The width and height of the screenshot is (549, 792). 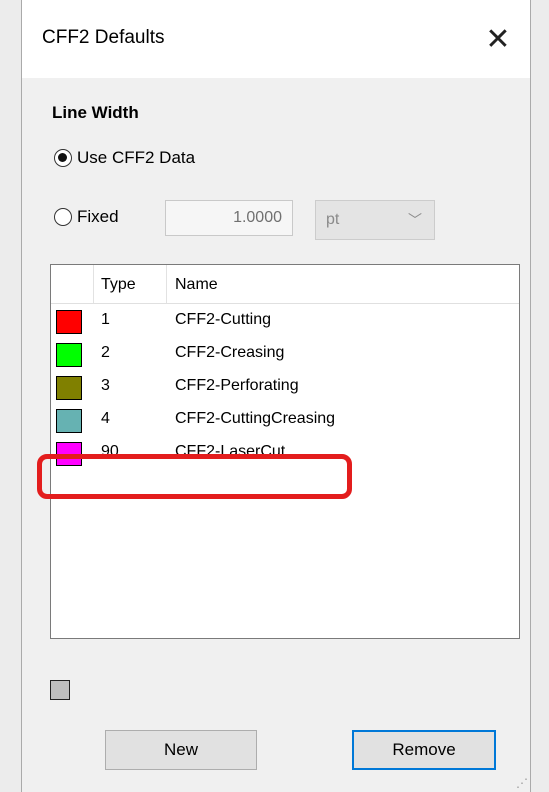 What do you see at coordinates (539, 396) in the screenshot?
I see `background-right-edge` at bounding box center [539, 396].